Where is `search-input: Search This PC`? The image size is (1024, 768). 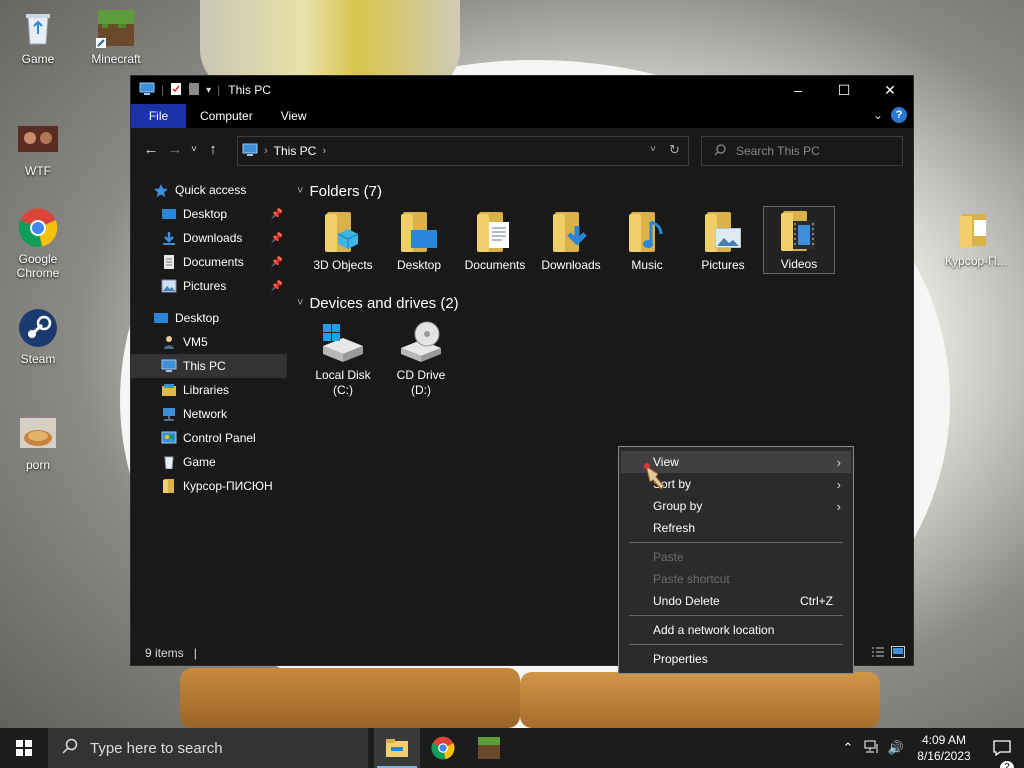 search-input: Search This PC is located at coordinates (802, 151).